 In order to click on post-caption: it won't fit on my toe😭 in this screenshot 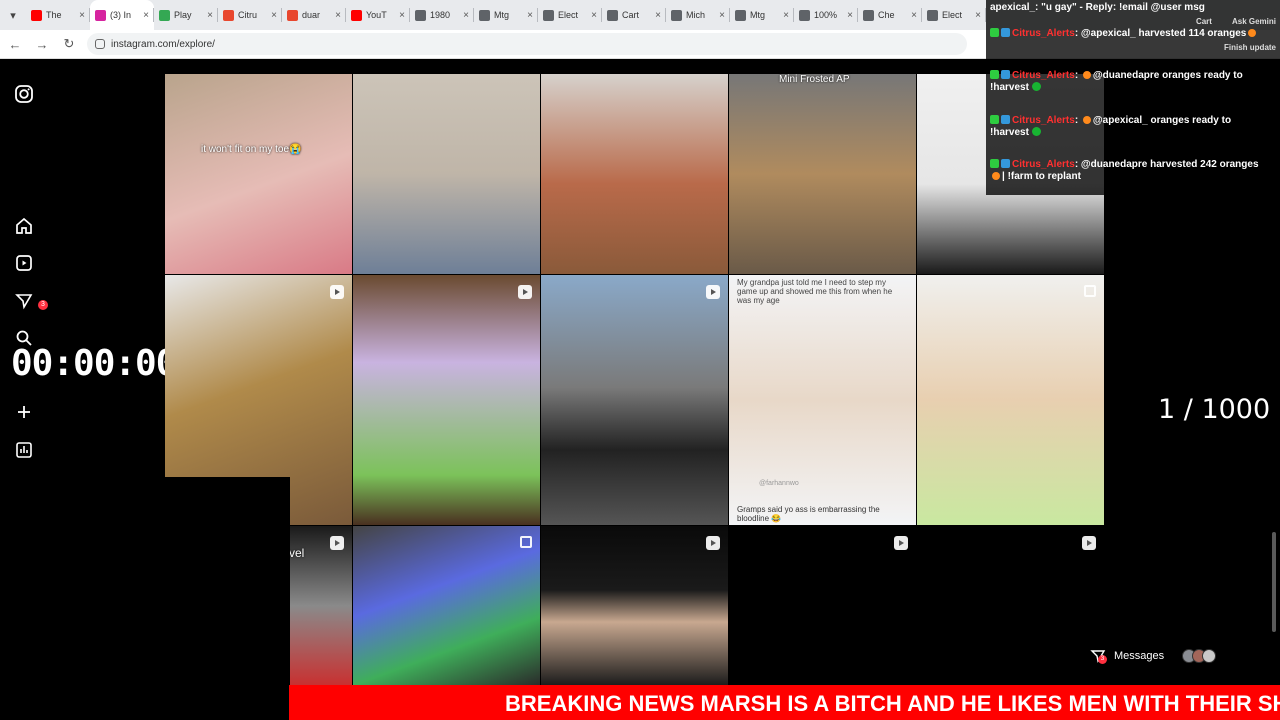, I will do `click(251, 149)`.